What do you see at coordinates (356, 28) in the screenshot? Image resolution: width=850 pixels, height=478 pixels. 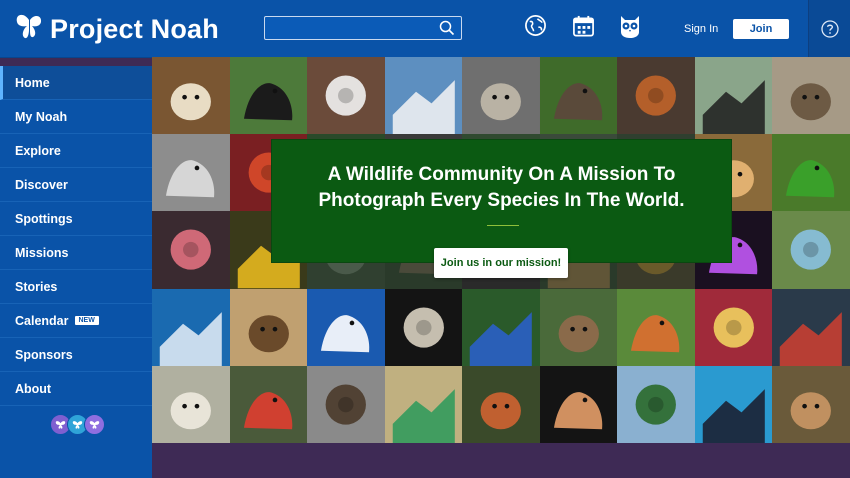 I see `search-input` at bounding box center [356, 28].